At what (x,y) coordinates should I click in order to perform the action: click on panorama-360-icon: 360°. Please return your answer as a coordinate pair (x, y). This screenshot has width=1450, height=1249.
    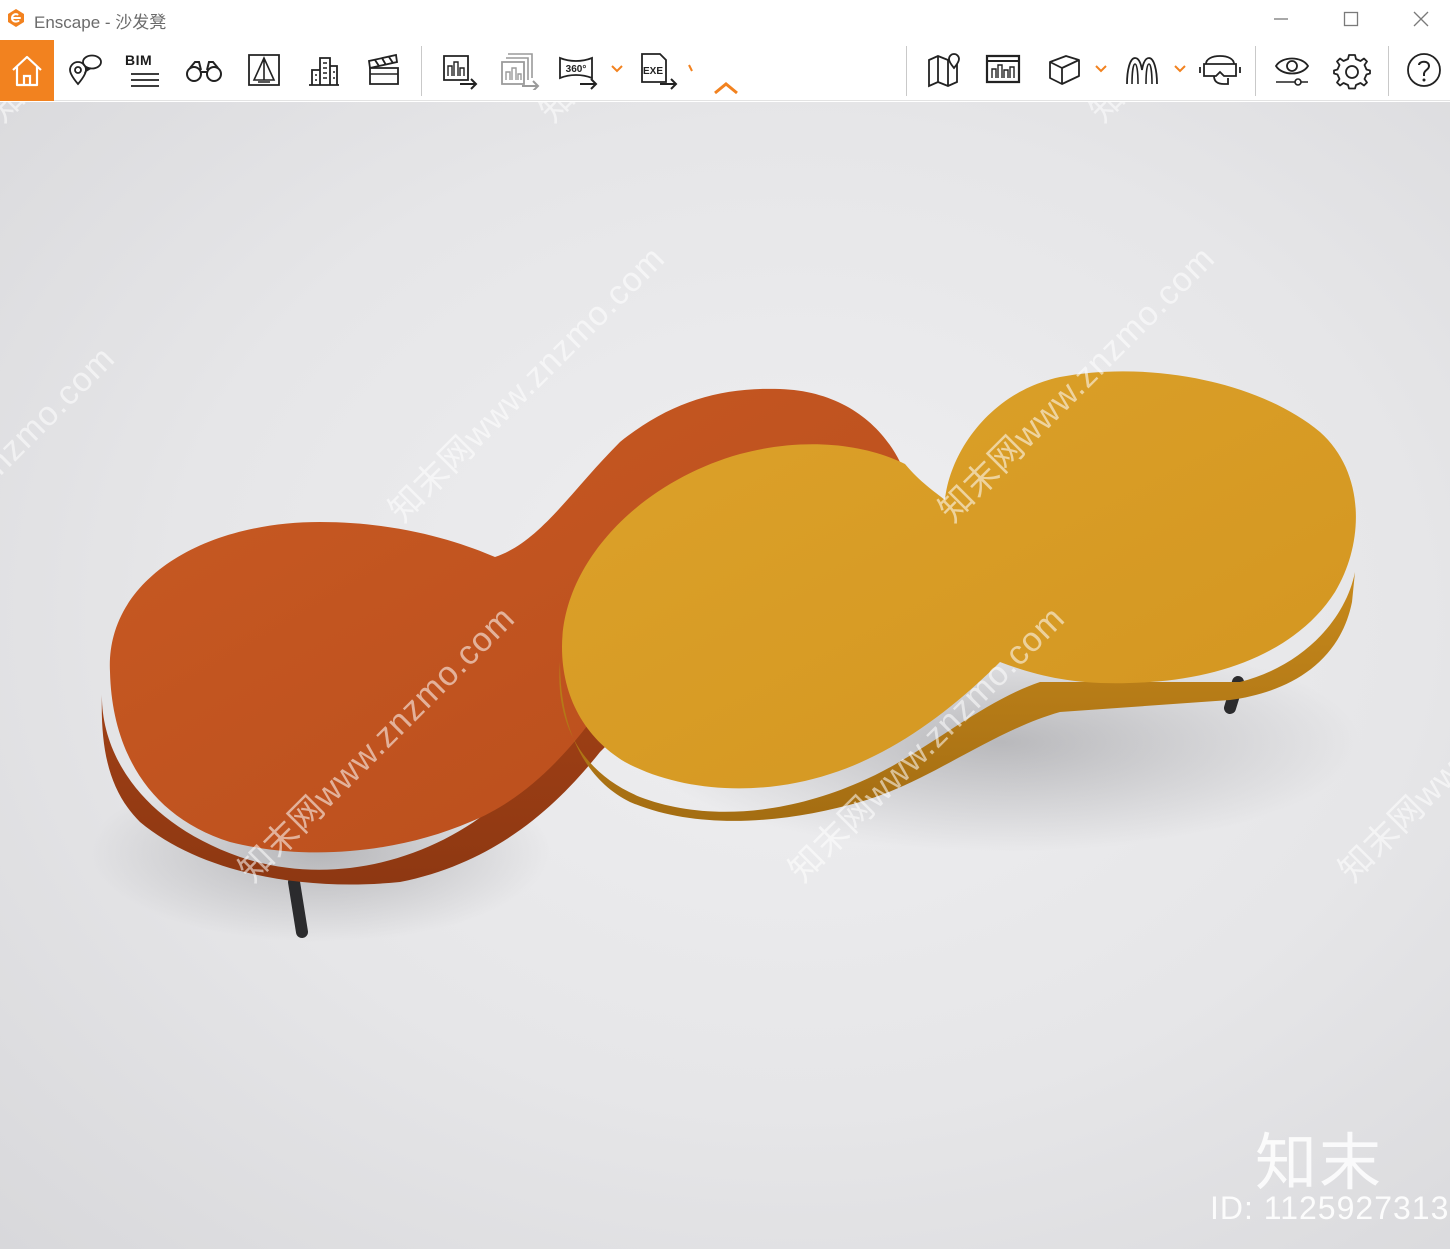
    Looking at the image, I should click on (578, 73).